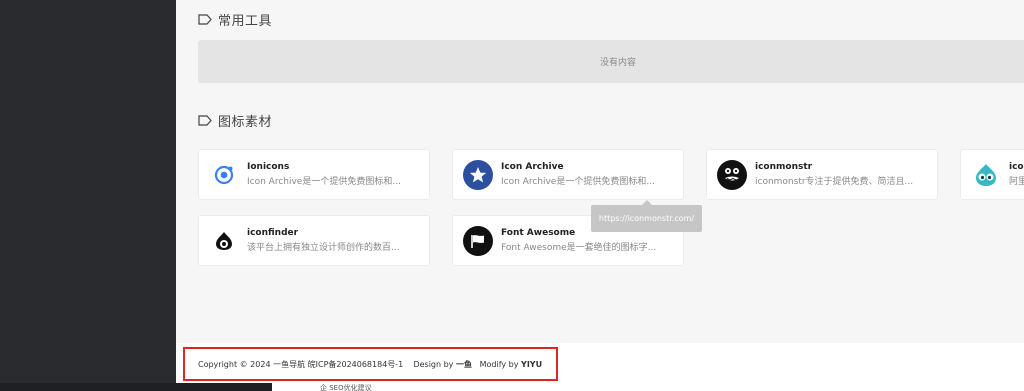 The height and width of the screenshot is (391, 1024). I want to click on card-title: iconmonstr, so click(784, 167).